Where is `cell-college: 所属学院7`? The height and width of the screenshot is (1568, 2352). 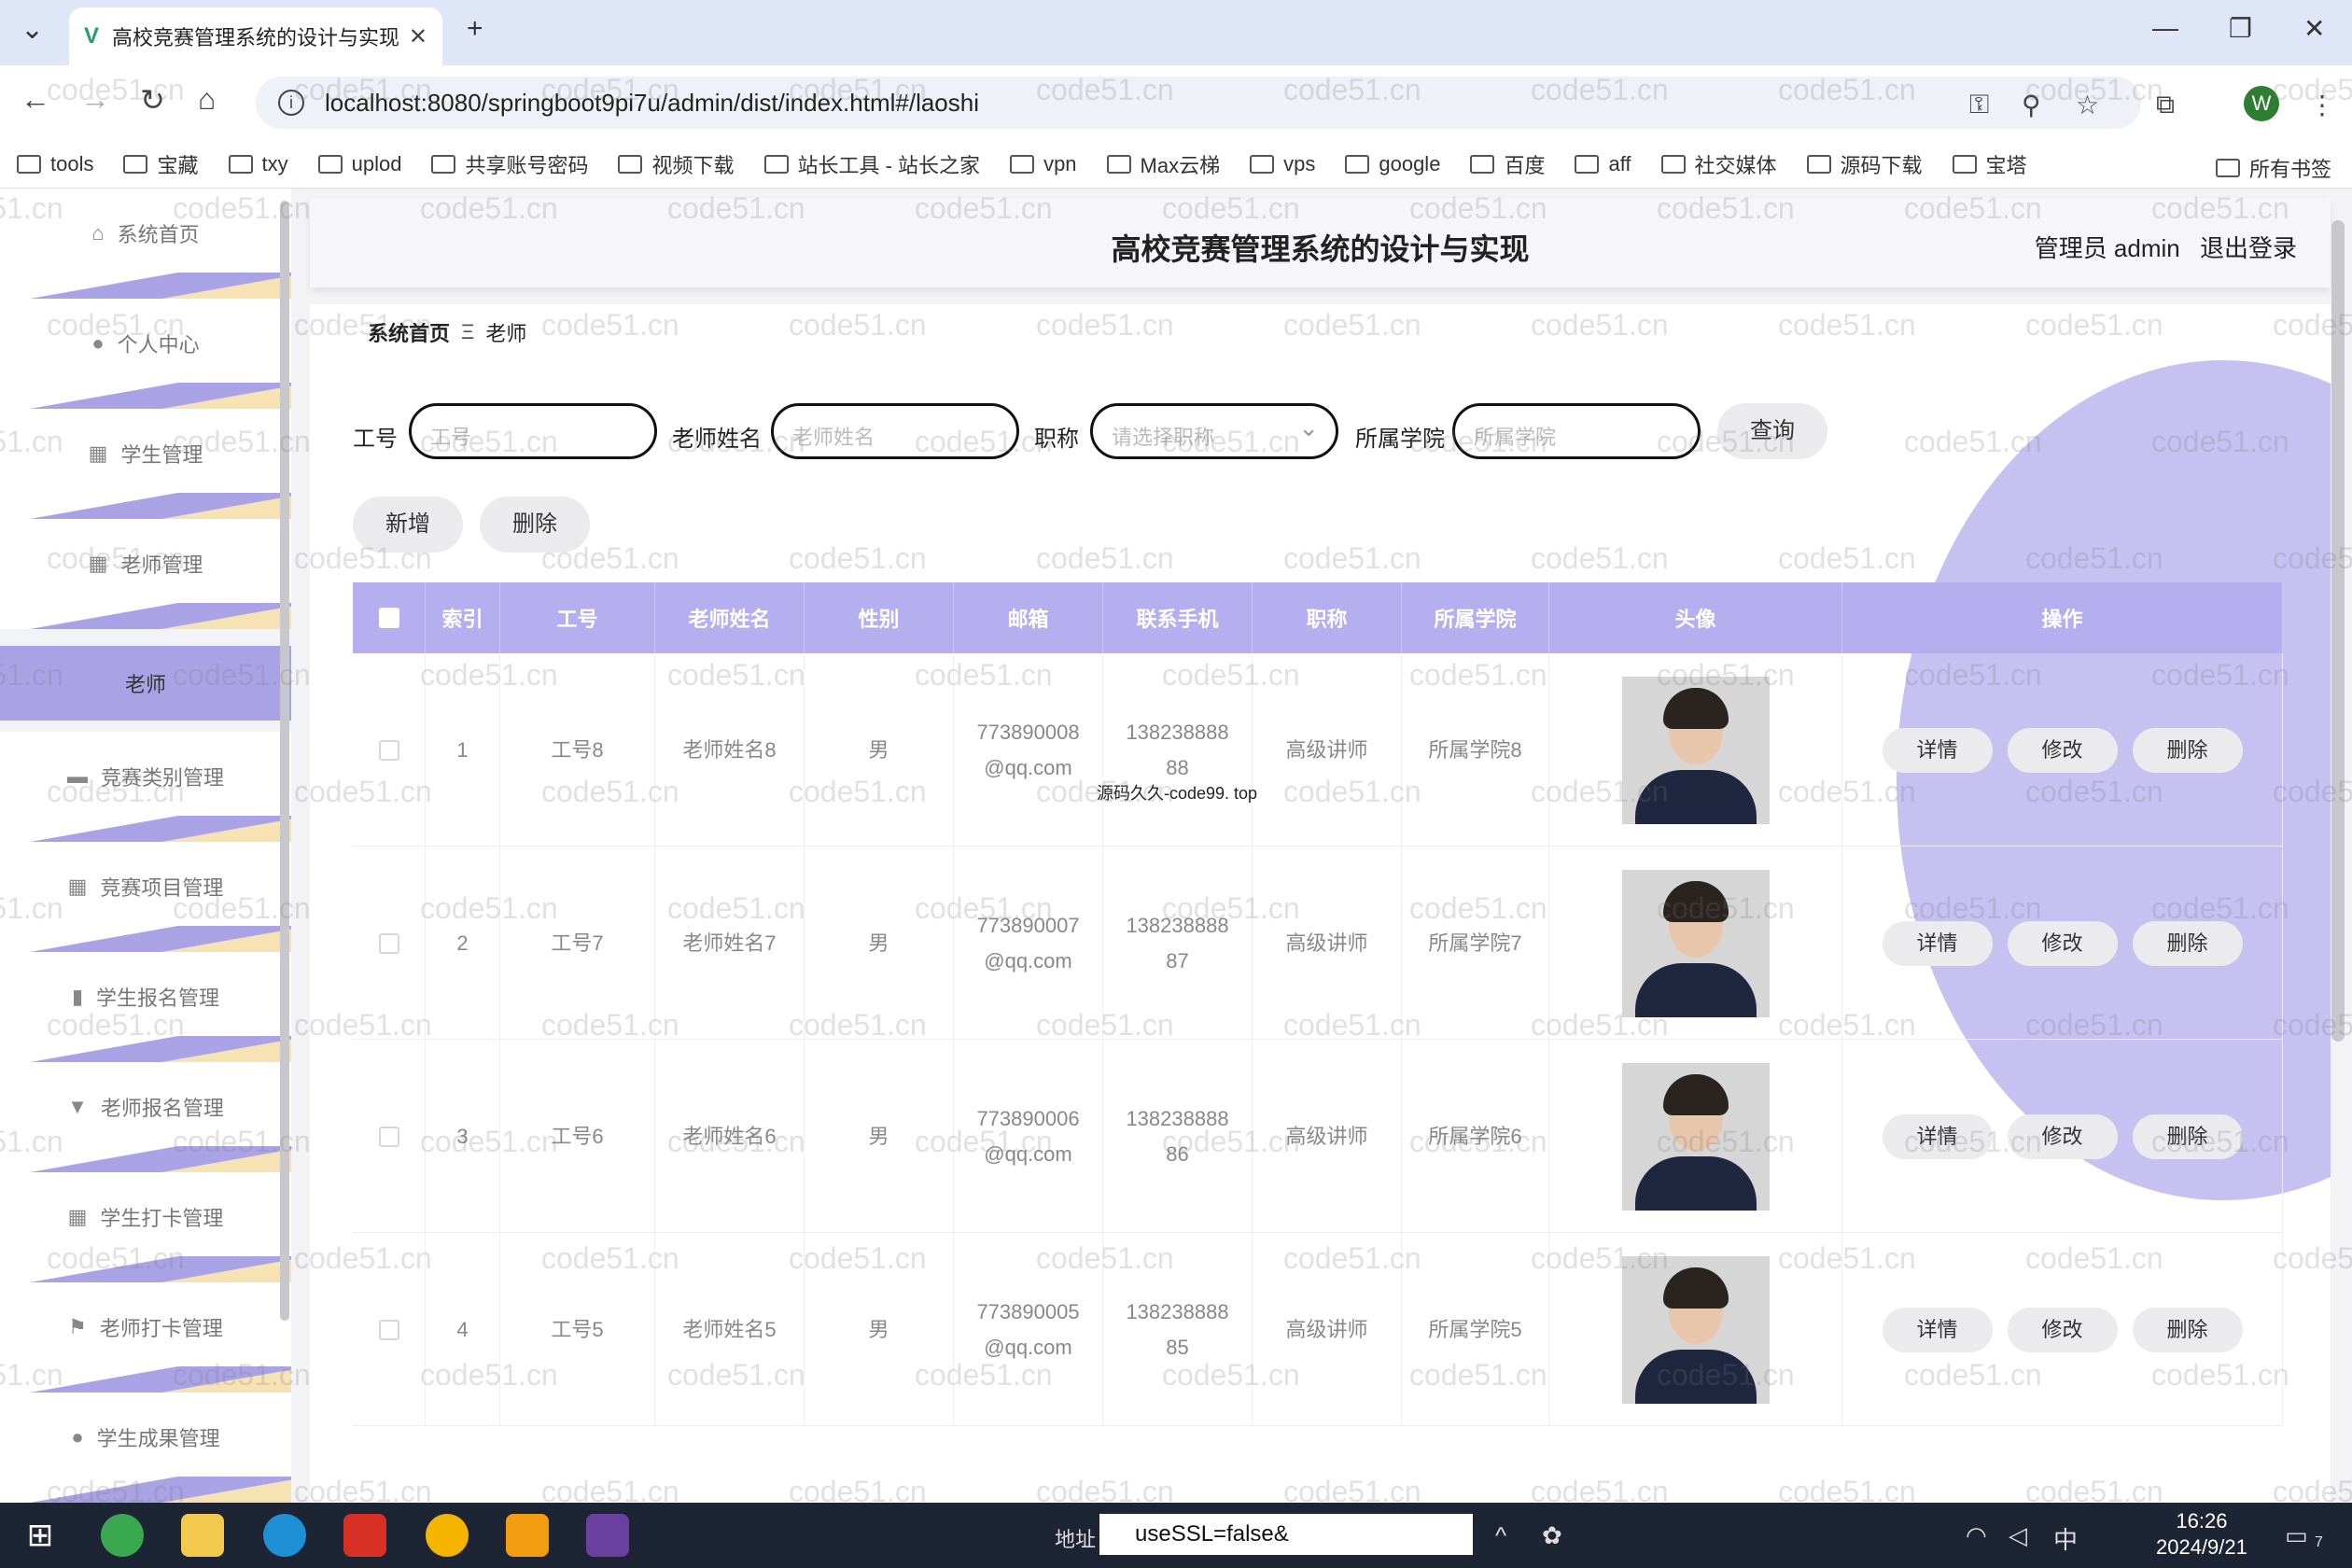 cell-college: 所属学院7 is located at coordinates (1475, 943).